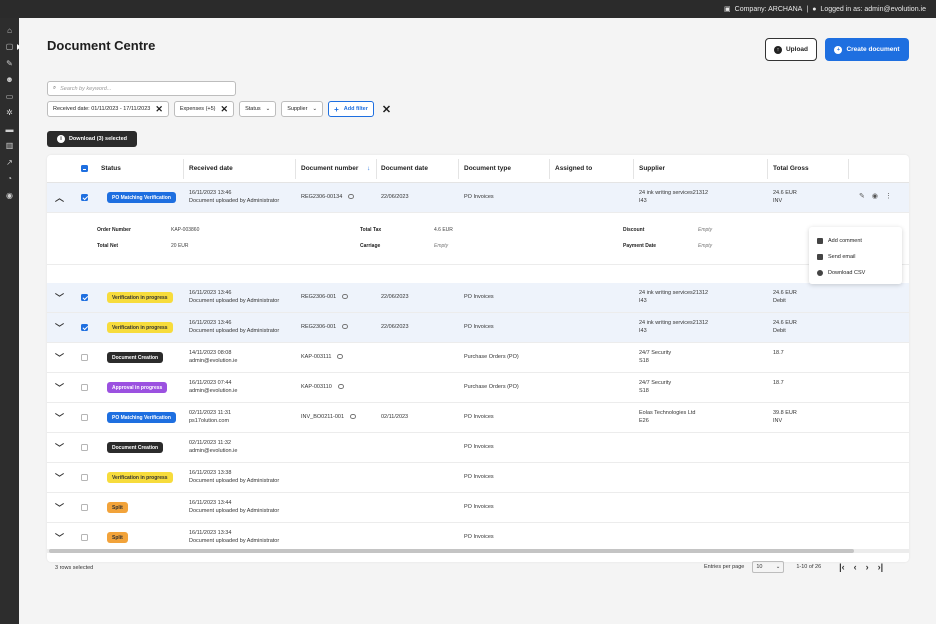 The height and width of the screenshot is (624, 936). I want to click on menu-item-send-email: Send email, so click(855, 257).